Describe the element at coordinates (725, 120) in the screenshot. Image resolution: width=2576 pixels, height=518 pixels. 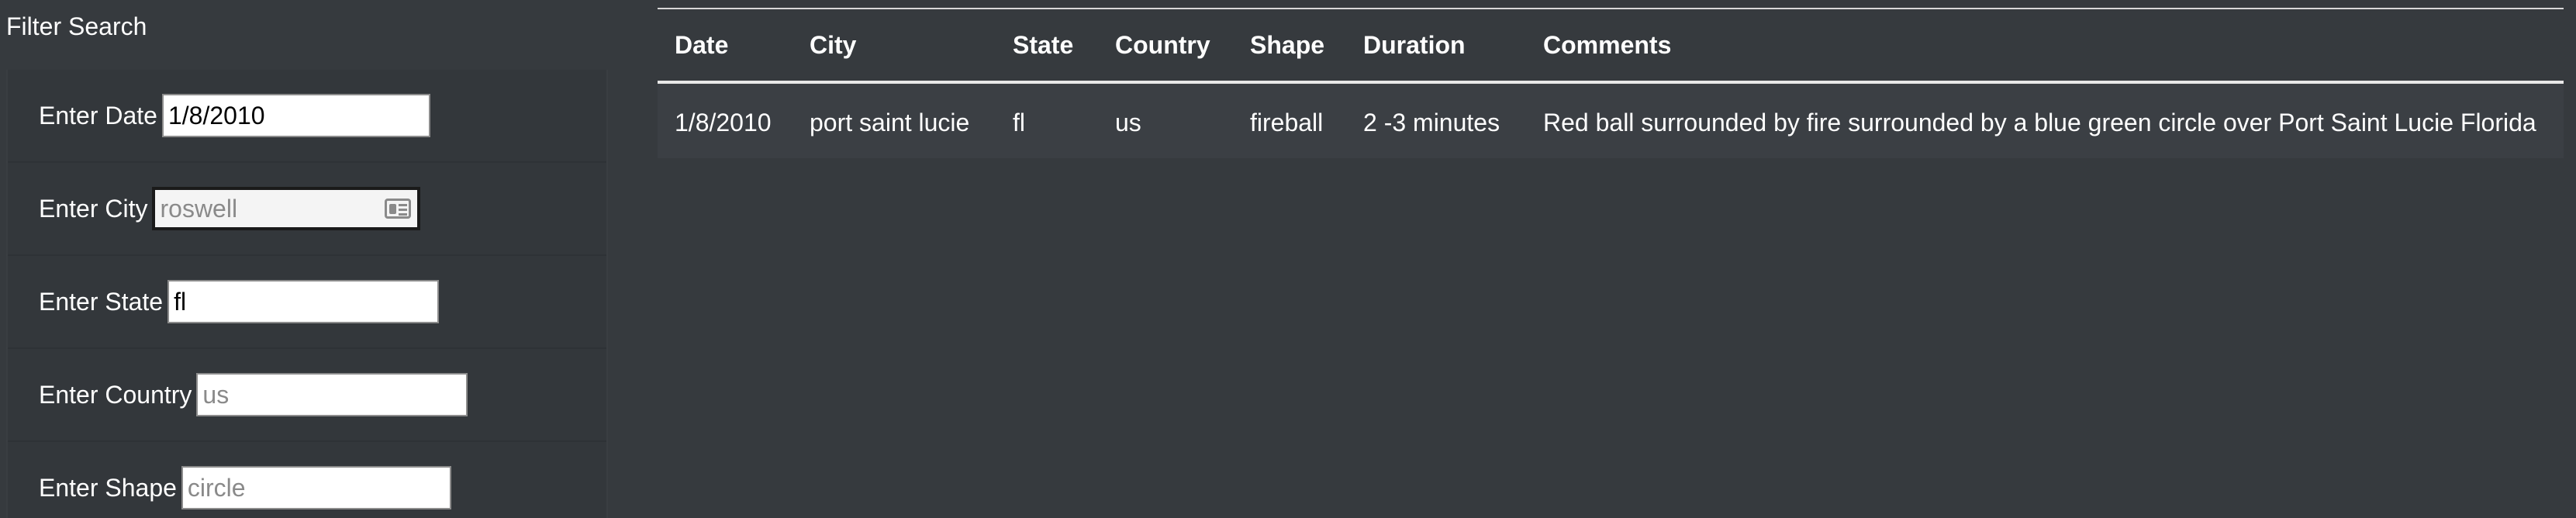
I see `cell-date: 1/8/2010` at that location.